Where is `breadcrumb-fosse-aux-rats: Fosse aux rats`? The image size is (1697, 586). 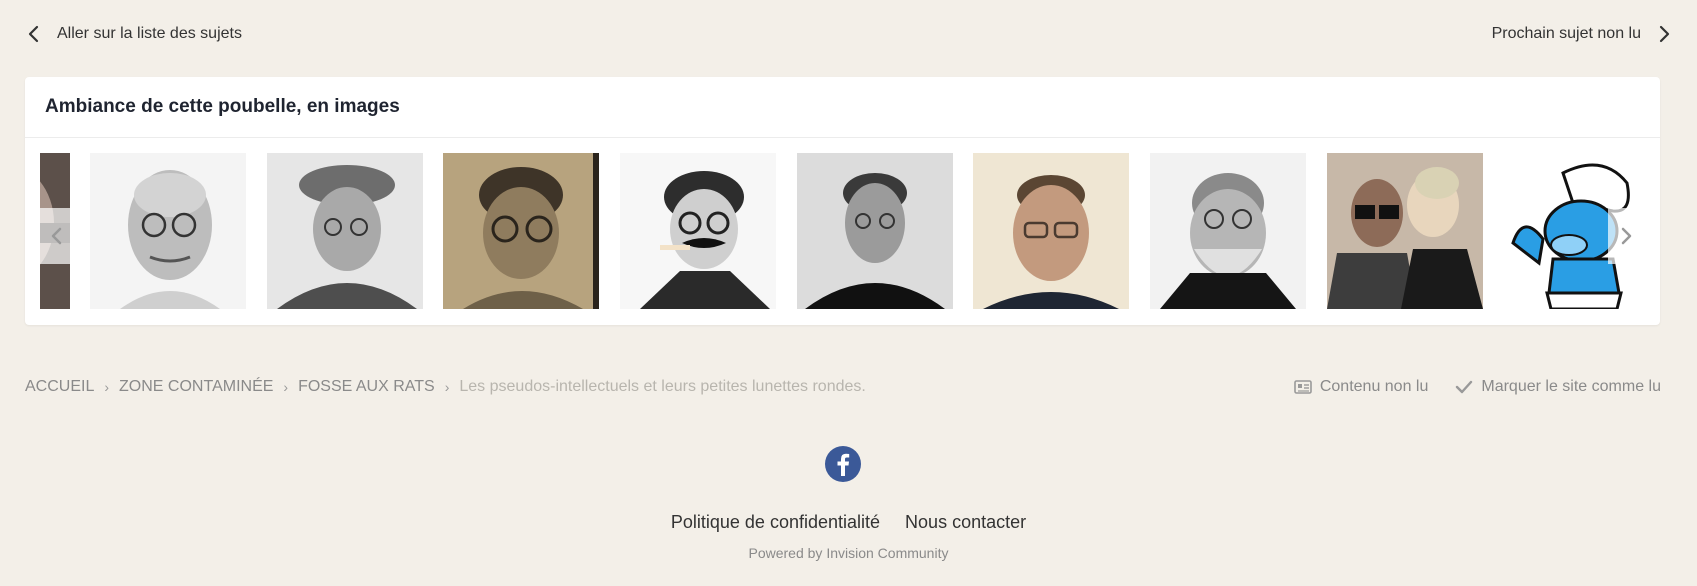
breadcrumb-fosse-aux-rats: Fosse aux rats is located at coordinates (366, 387).